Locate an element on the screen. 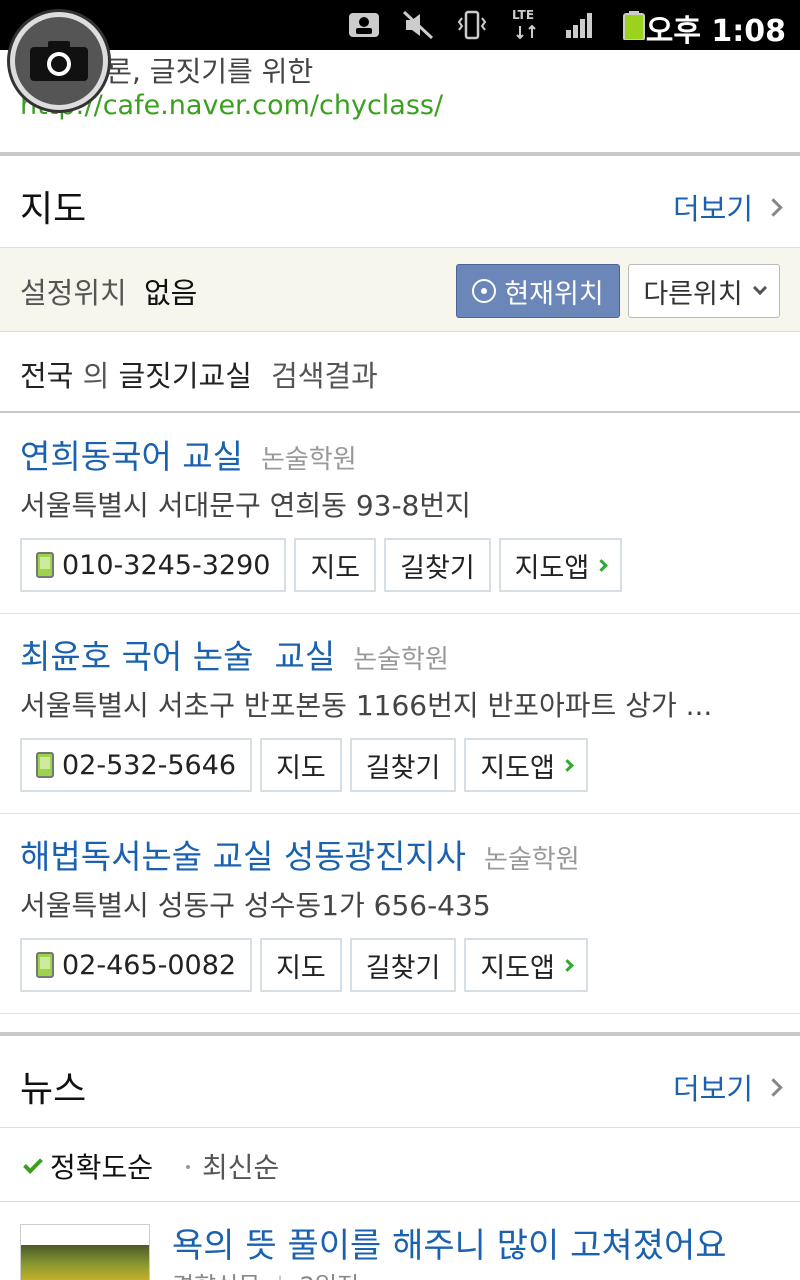 The width and height of the screenshot is (800, 1280). place-name-link: 최윤호 국어 논술 교실 is located at coordinates (177, 656).